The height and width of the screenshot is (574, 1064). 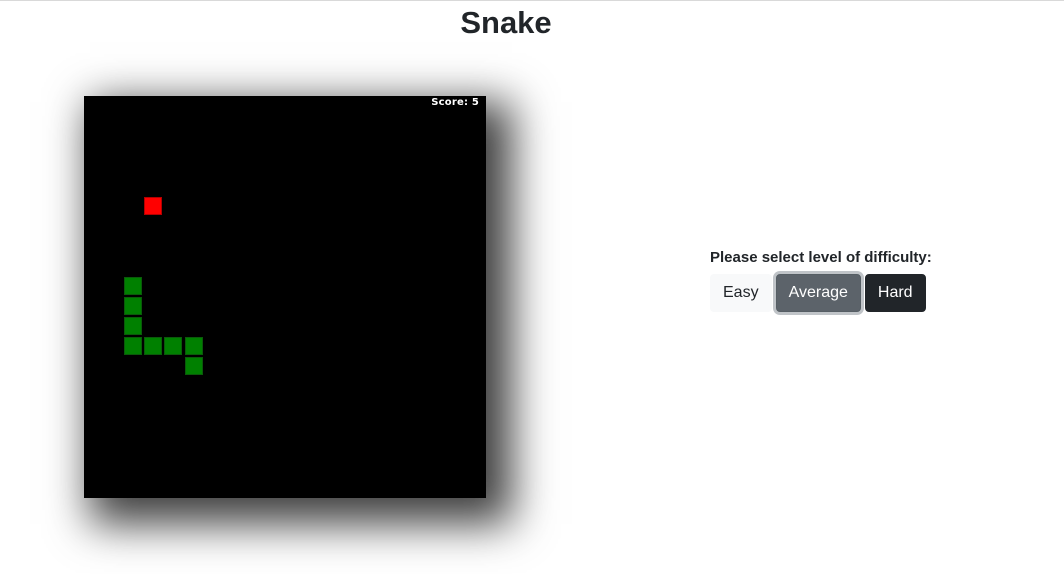 What do you see at coordinates (821, 257) in the screenshot?
I see `difficulty-prompt: Please select level of difficulty:` at bounding box center [821, 257].